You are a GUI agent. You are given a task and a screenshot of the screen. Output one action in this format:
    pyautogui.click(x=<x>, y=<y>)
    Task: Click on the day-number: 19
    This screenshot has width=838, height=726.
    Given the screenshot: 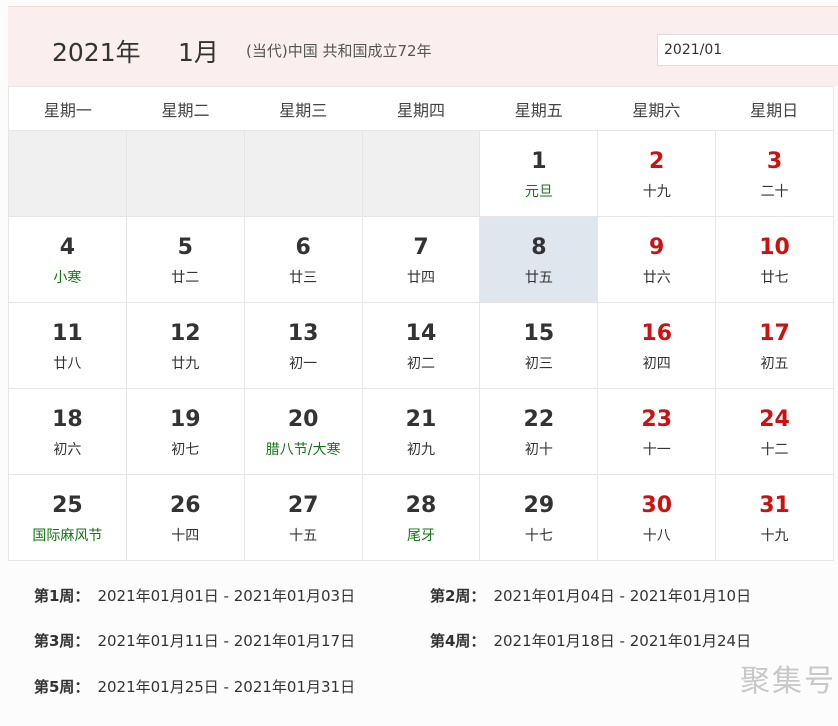 What is the action you would take?
    pyautogui.click(x=185, y=419)
    